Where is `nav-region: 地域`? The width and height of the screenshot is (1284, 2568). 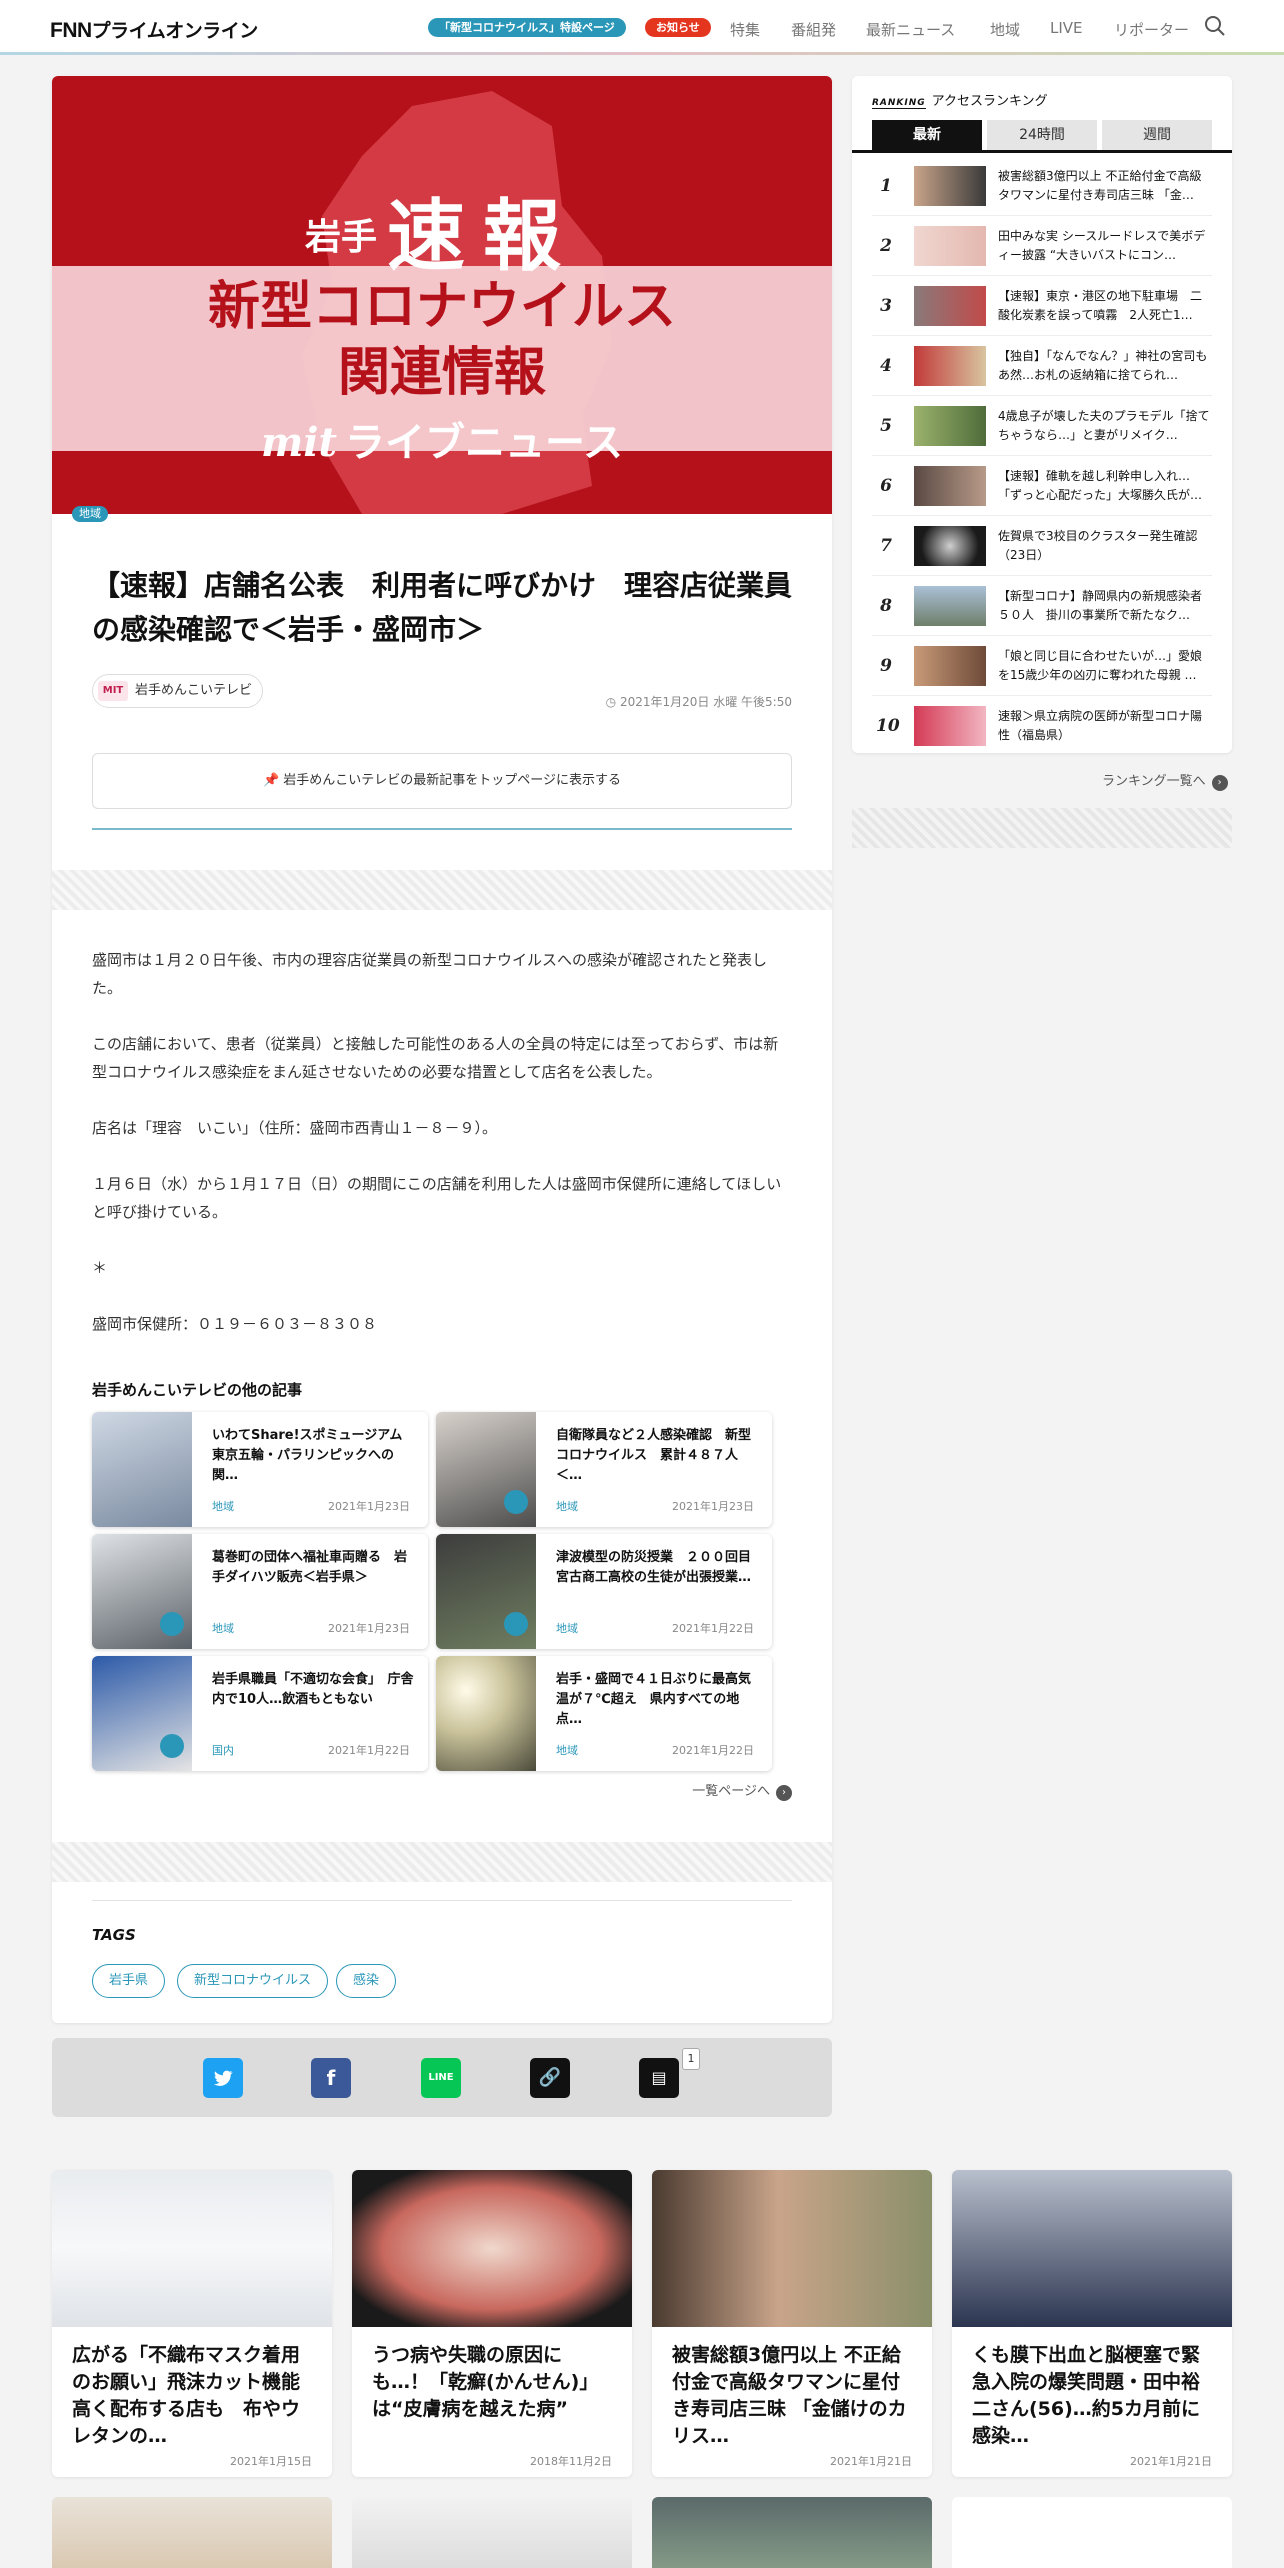
nav-region: 地域 is located at coordinates (1005, 29).